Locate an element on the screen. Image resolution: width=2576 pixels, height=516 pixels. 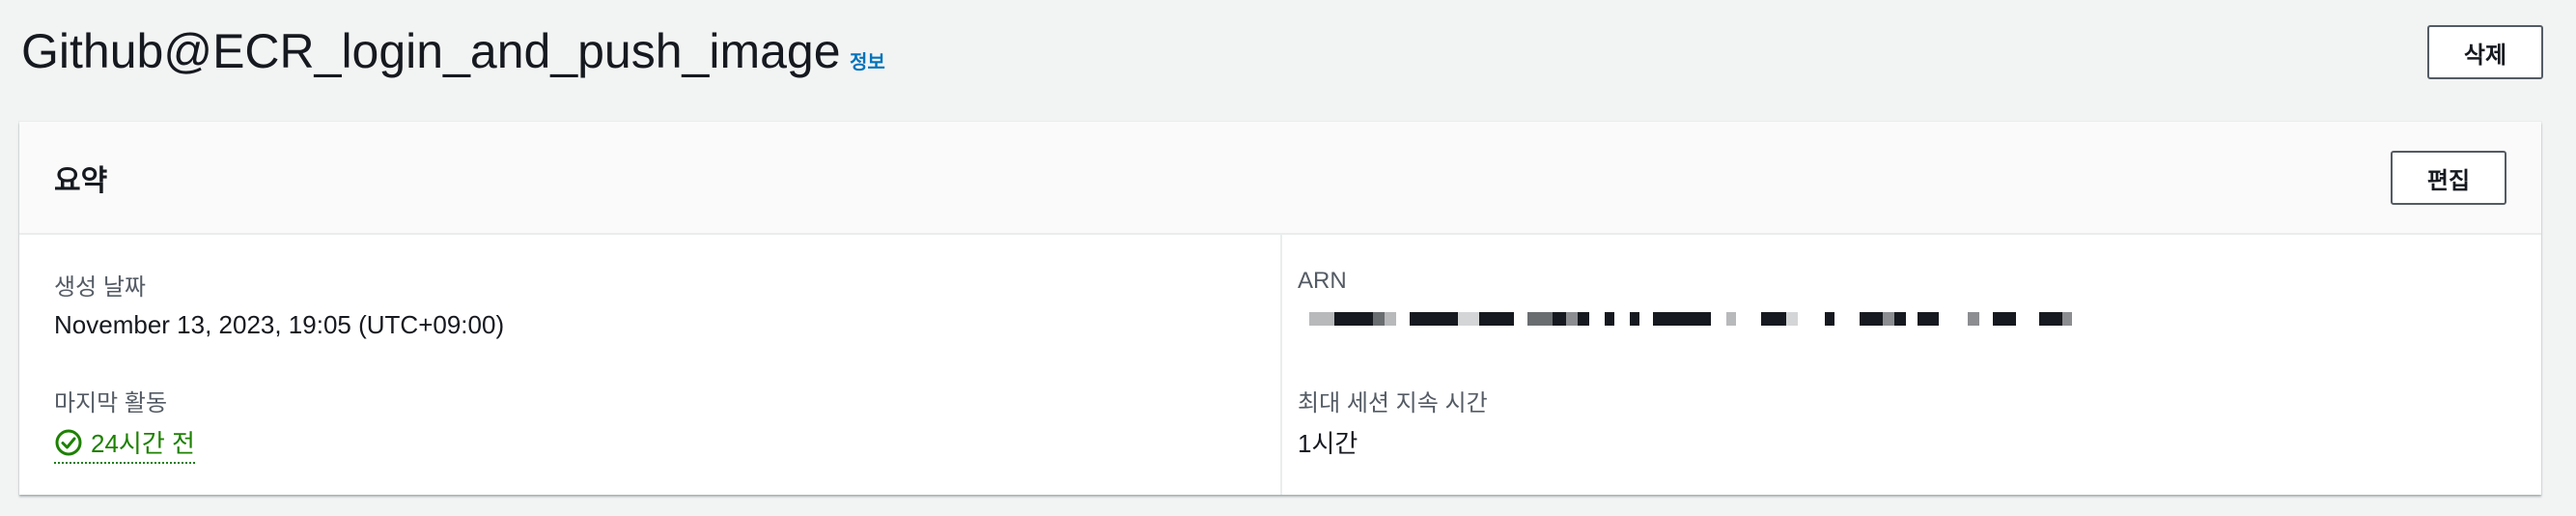
edit-button: 편집 is located at coordinates (2449, 178).